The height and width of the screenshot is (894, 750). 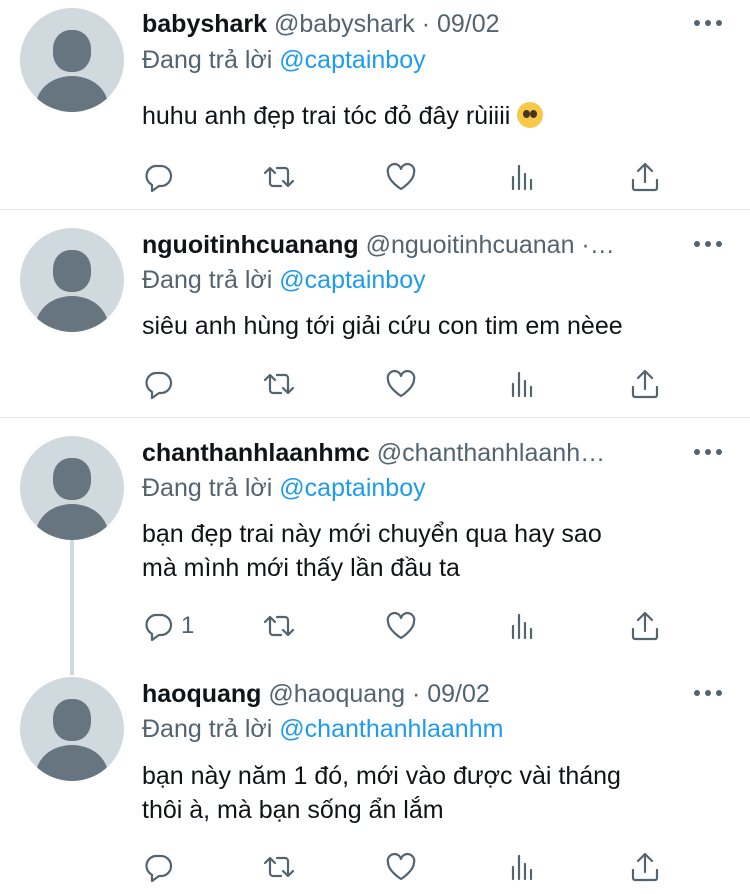 What do you see at coordinates (293, 810) in the screenshot?
I see `tweet-text-line: thôi à, mà bạn sống ẩn lắm` at bounding box center [293, 810].